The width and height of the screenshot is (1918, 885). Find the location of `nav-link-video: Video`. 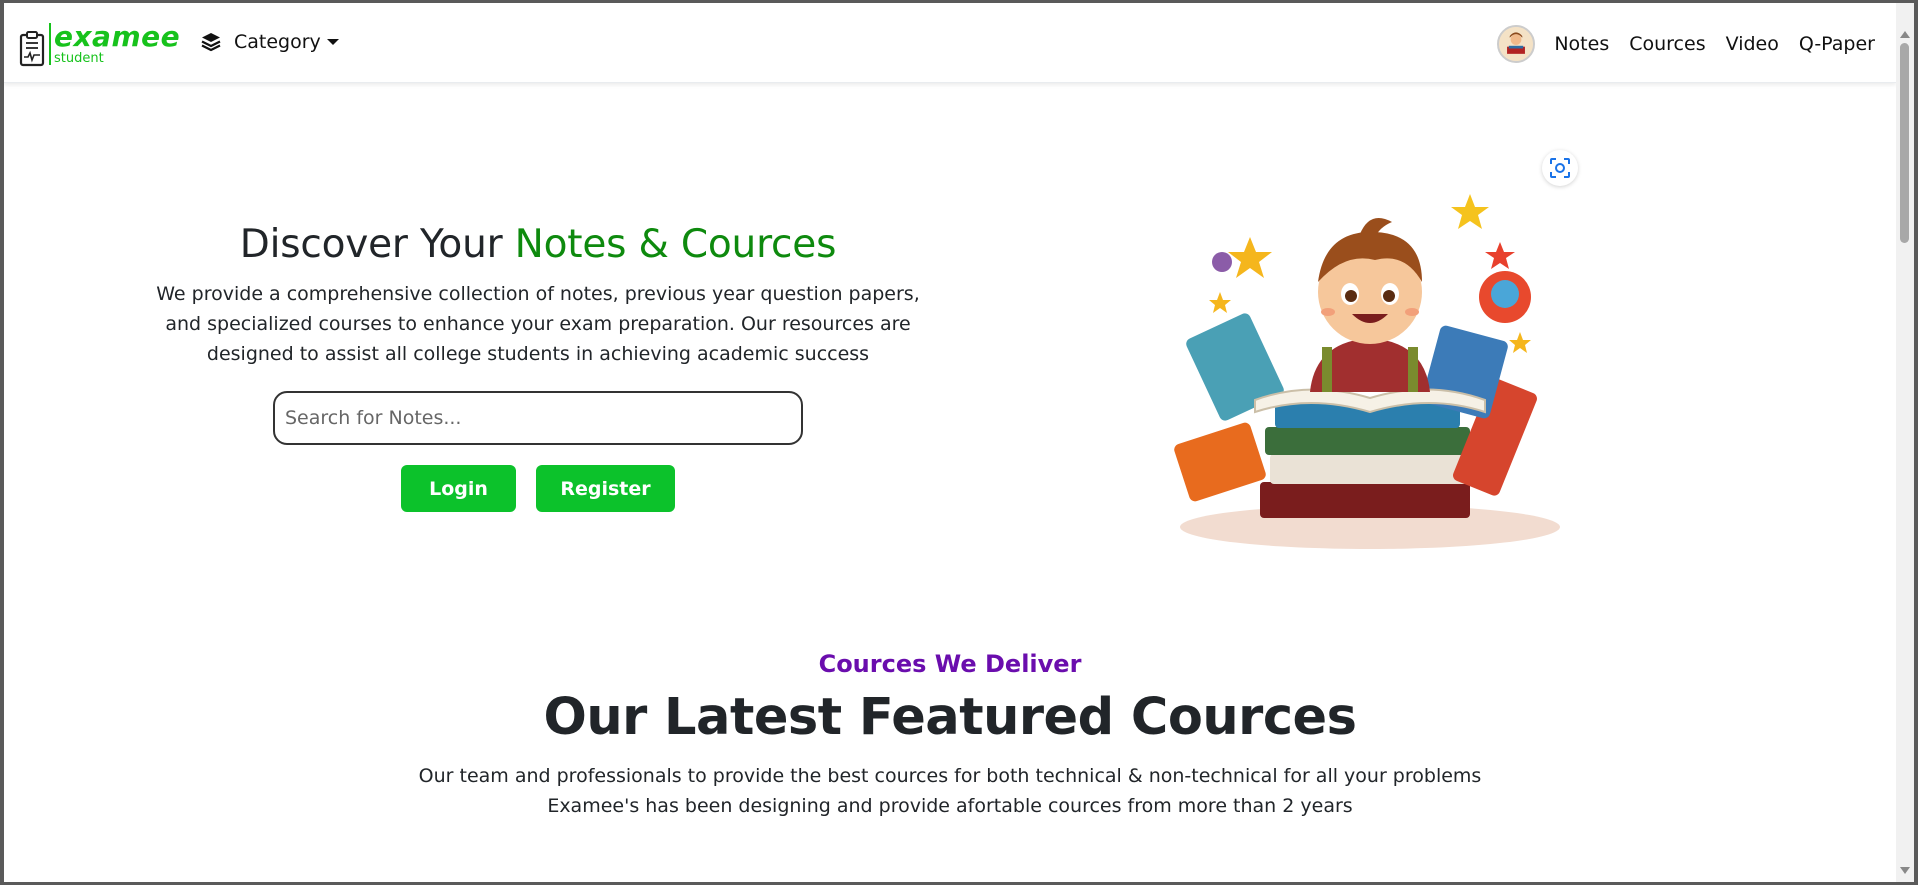

nav-link-video: Video is located at coordinates (1752, 44).